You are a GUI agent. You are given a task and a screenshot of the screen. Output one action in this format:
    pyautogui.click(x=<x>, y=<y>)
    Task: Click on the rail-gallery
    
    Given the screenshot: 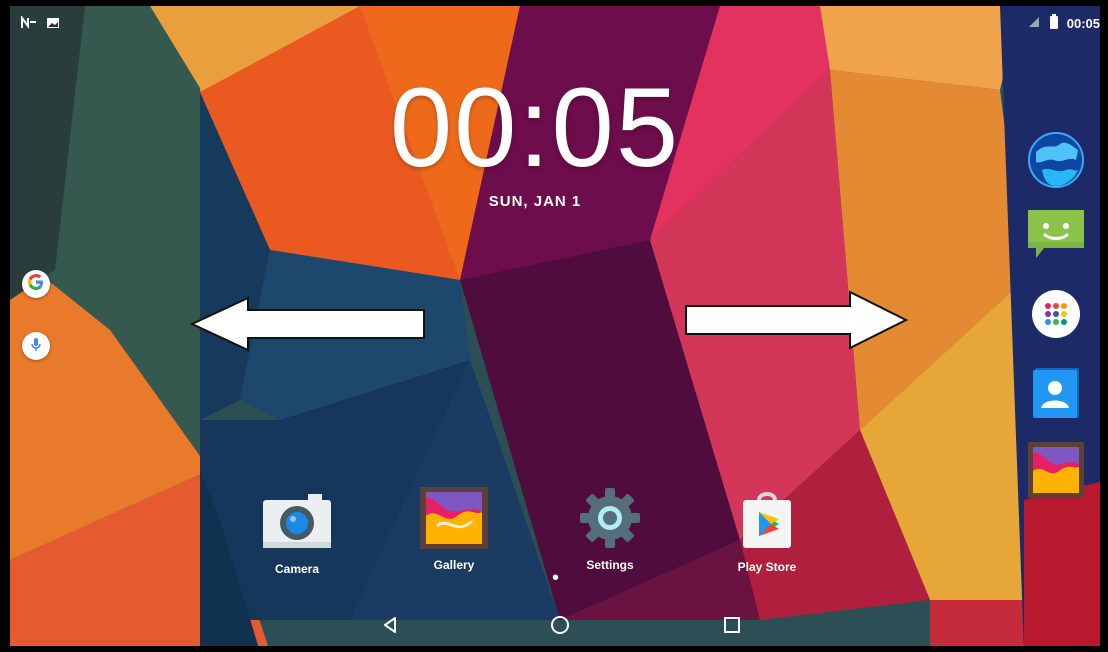 What is the action you would take?
    pyautogui.click(x=1056, y=472)
    